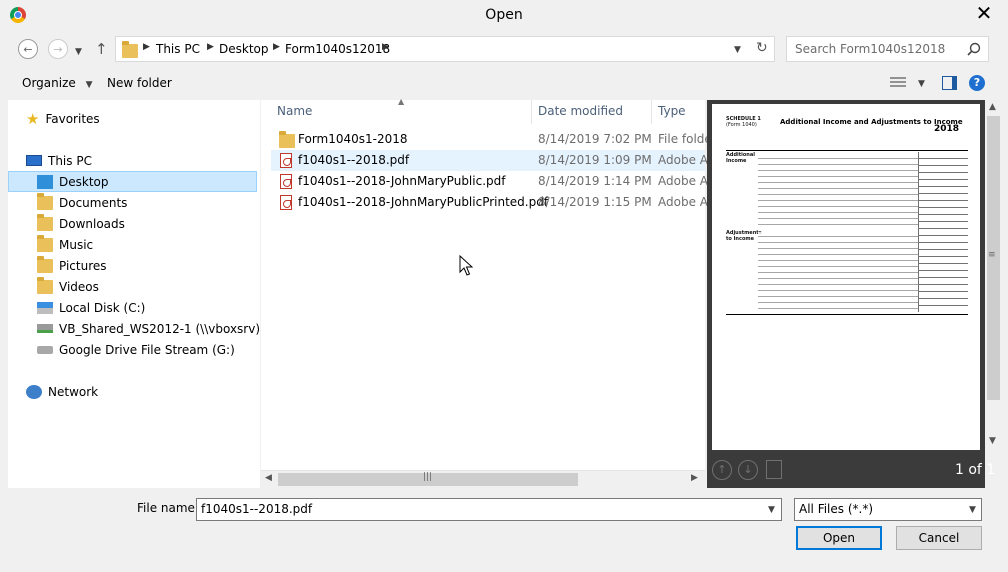 The height and width of the screenshot is (572, 1008). I want to click on breadcrumb-folder: Form1040s12018, so click(337, 49).